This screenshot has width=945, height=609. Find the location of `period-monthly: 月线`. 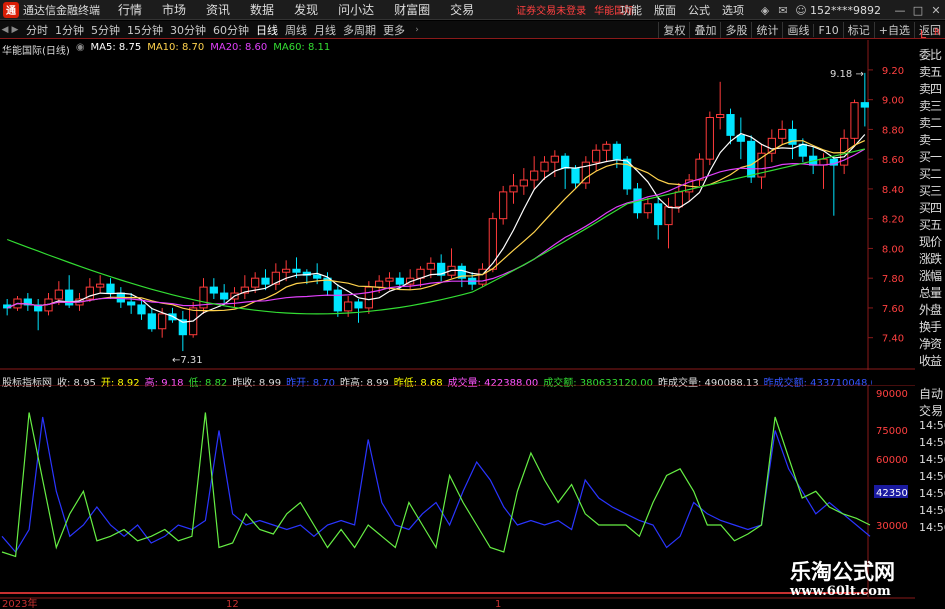

period-monthly: 月线 is located at coordinates (325, 30).